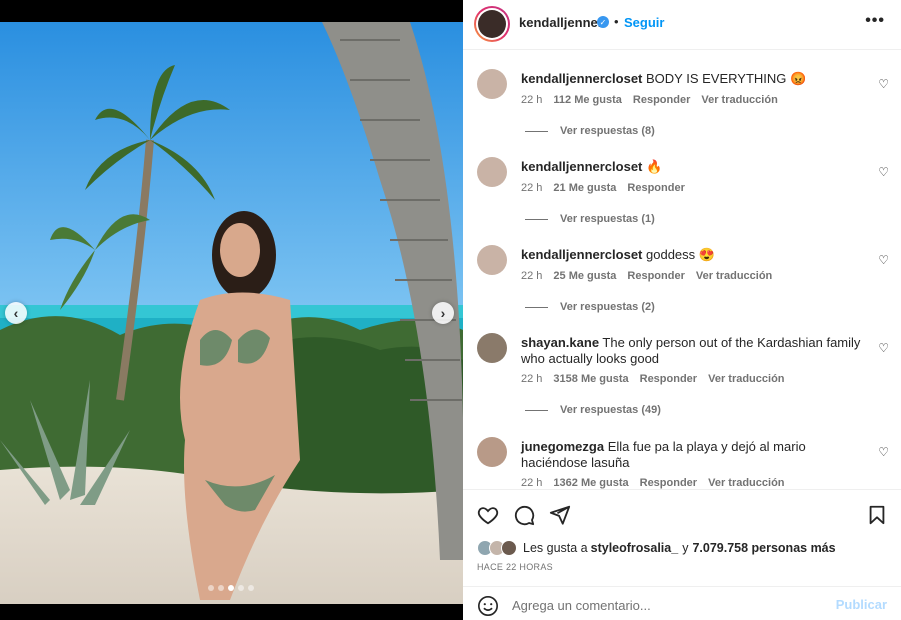 This screenshot has width=901, height=620. I want to click on action-icons, so click(524, 515).